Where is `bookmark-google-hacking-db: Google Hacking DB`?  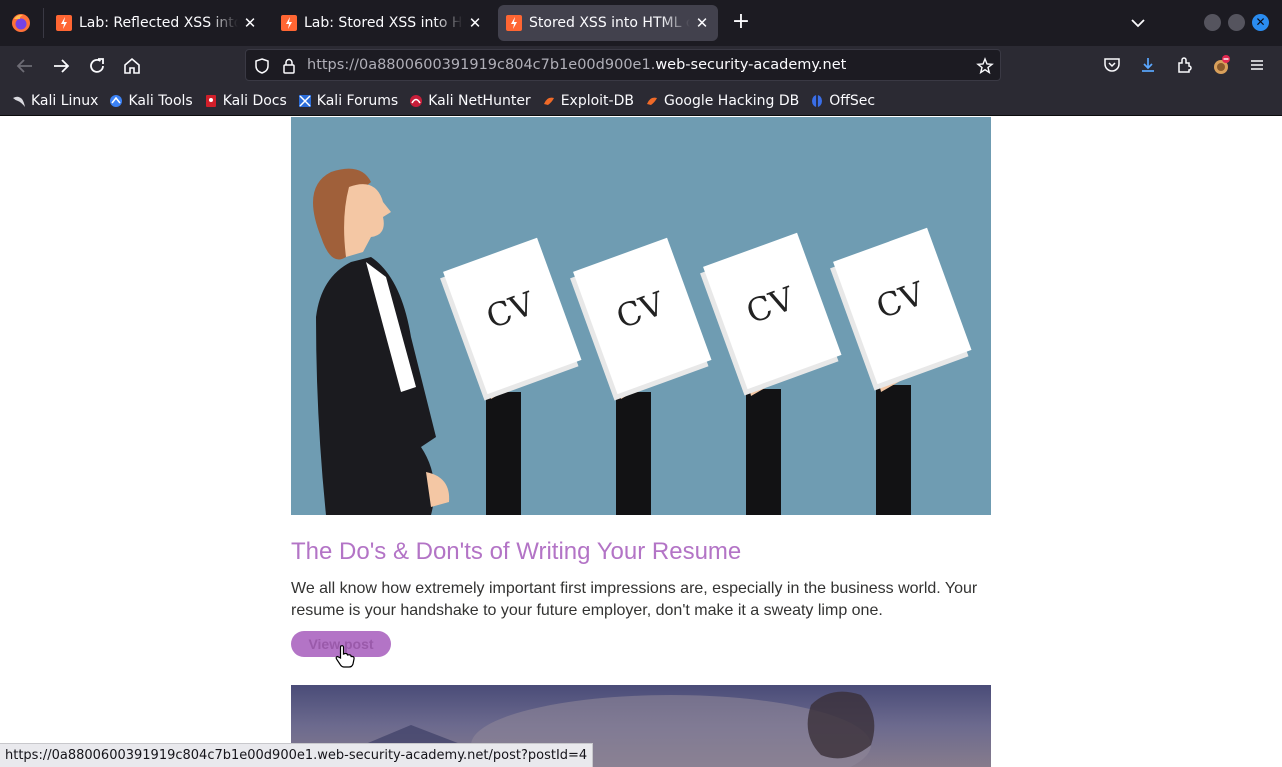
bookmark-google-hacking-db: Google Hacking DB is located at coordinates (722, 101).